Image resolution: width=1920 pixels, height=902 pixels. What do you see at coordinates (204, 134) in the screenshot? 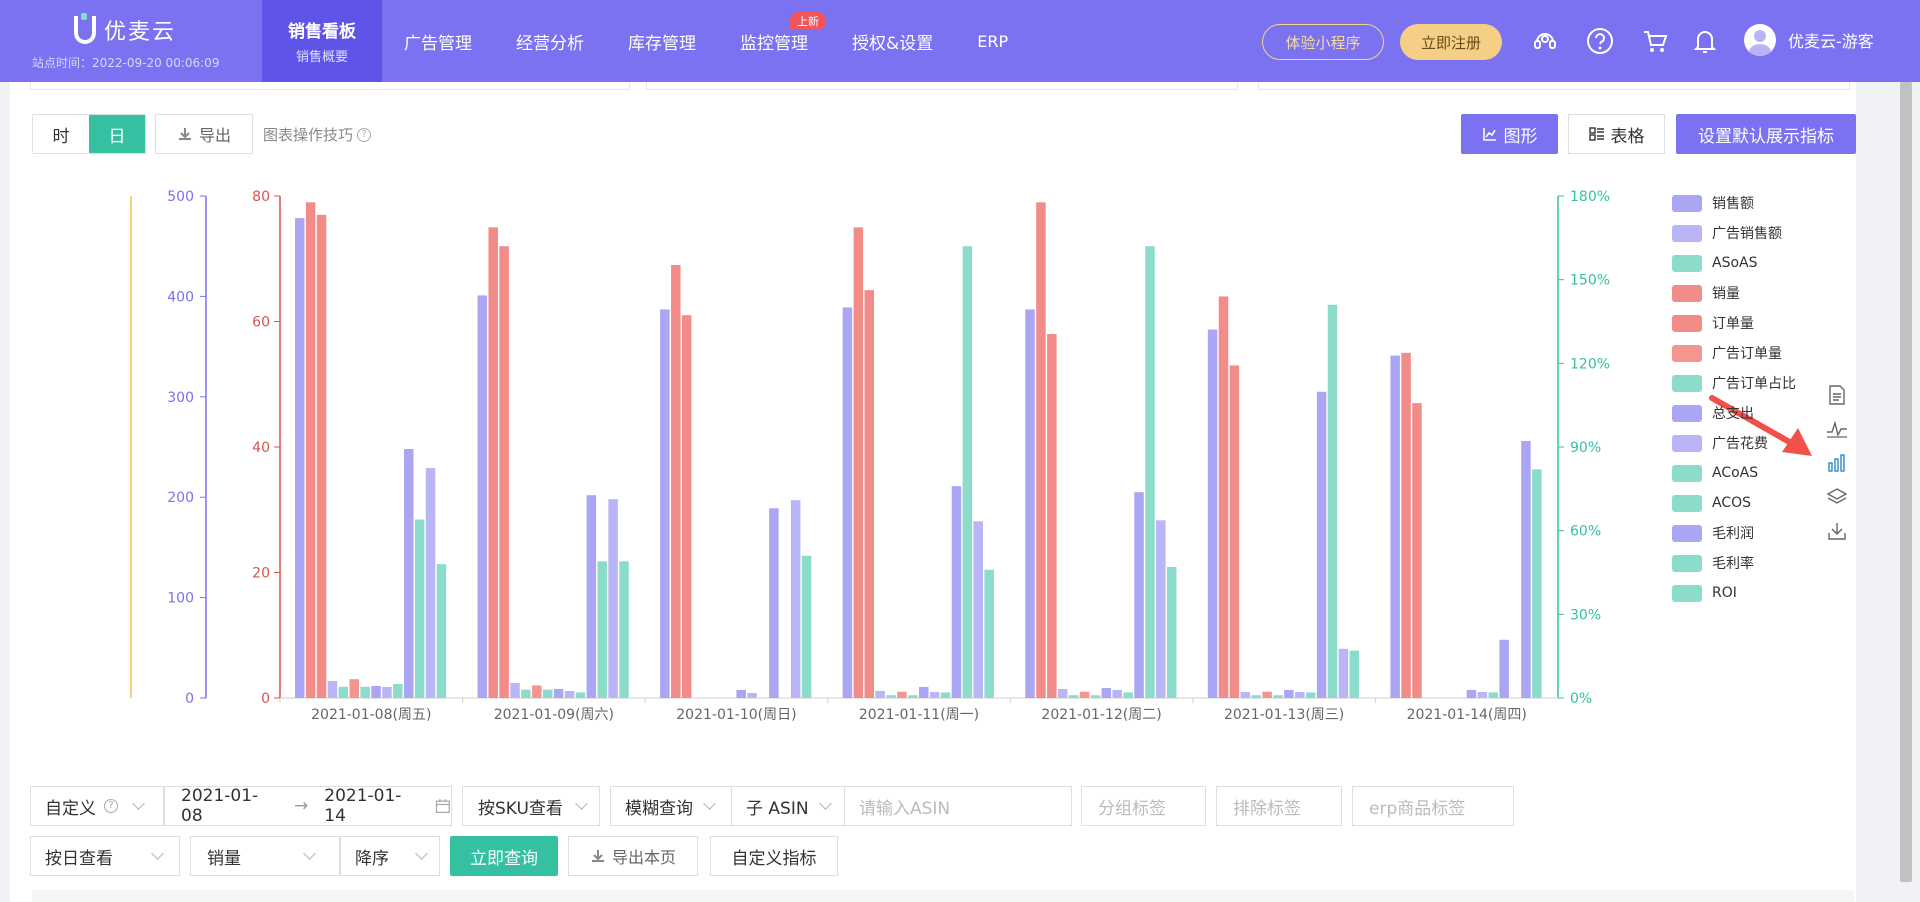
I see `export-button: 导出` at bounding box center [204, 134].